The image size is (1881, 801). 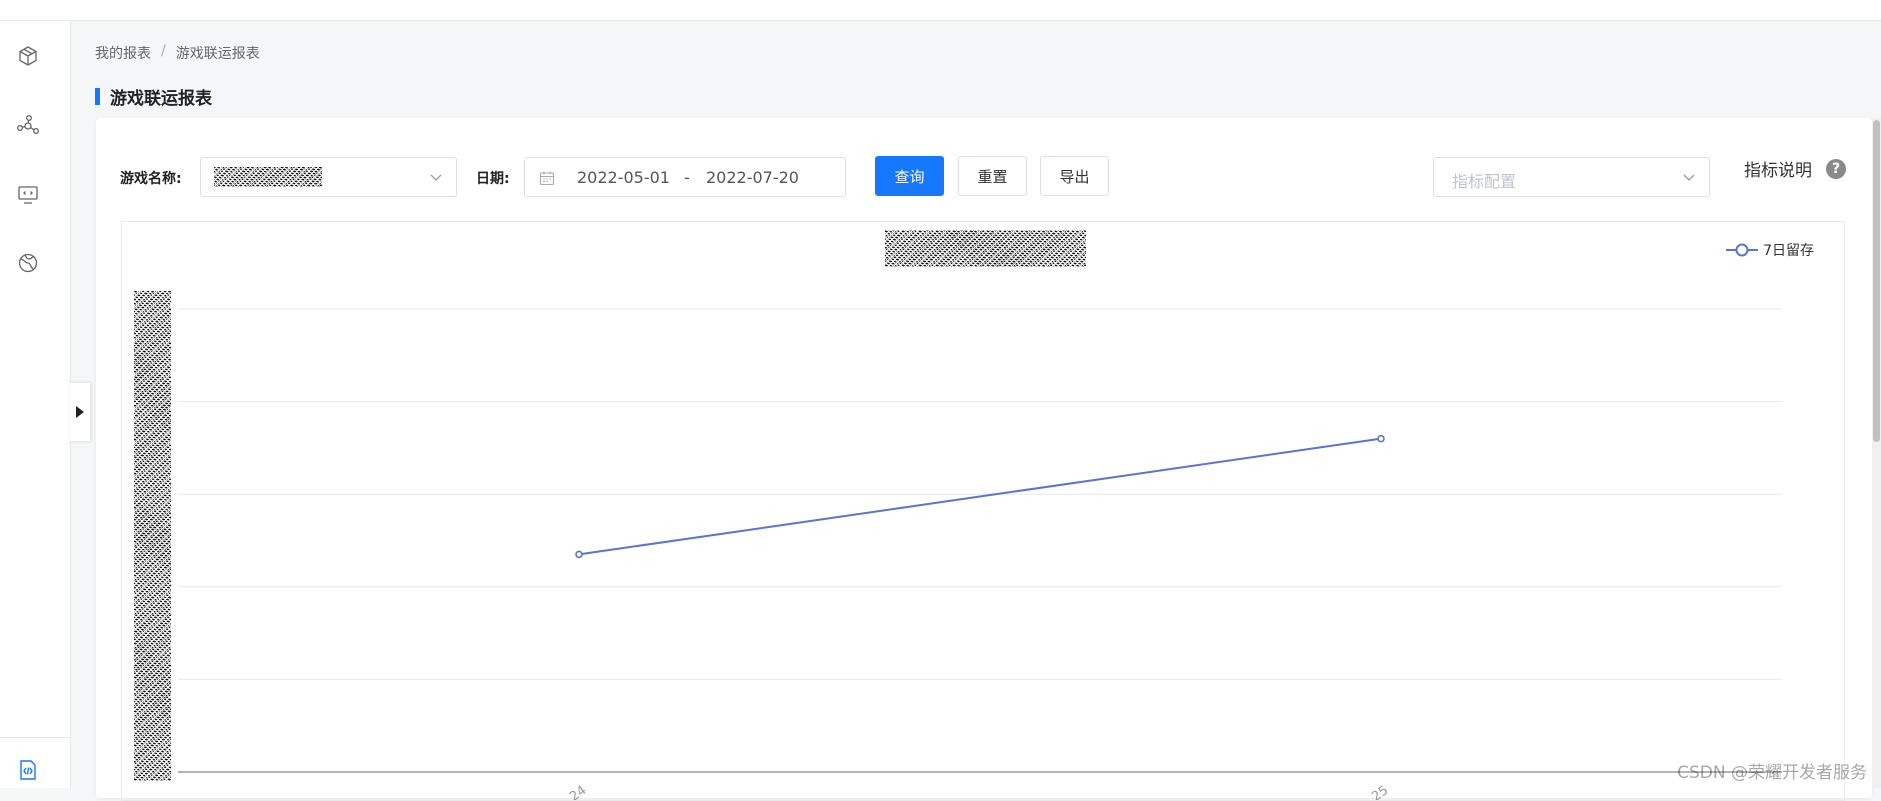 What do you see at coordinates (97, 96) in the screenshot?
I see `title-accent-bar` at bounding box center [97, 96].